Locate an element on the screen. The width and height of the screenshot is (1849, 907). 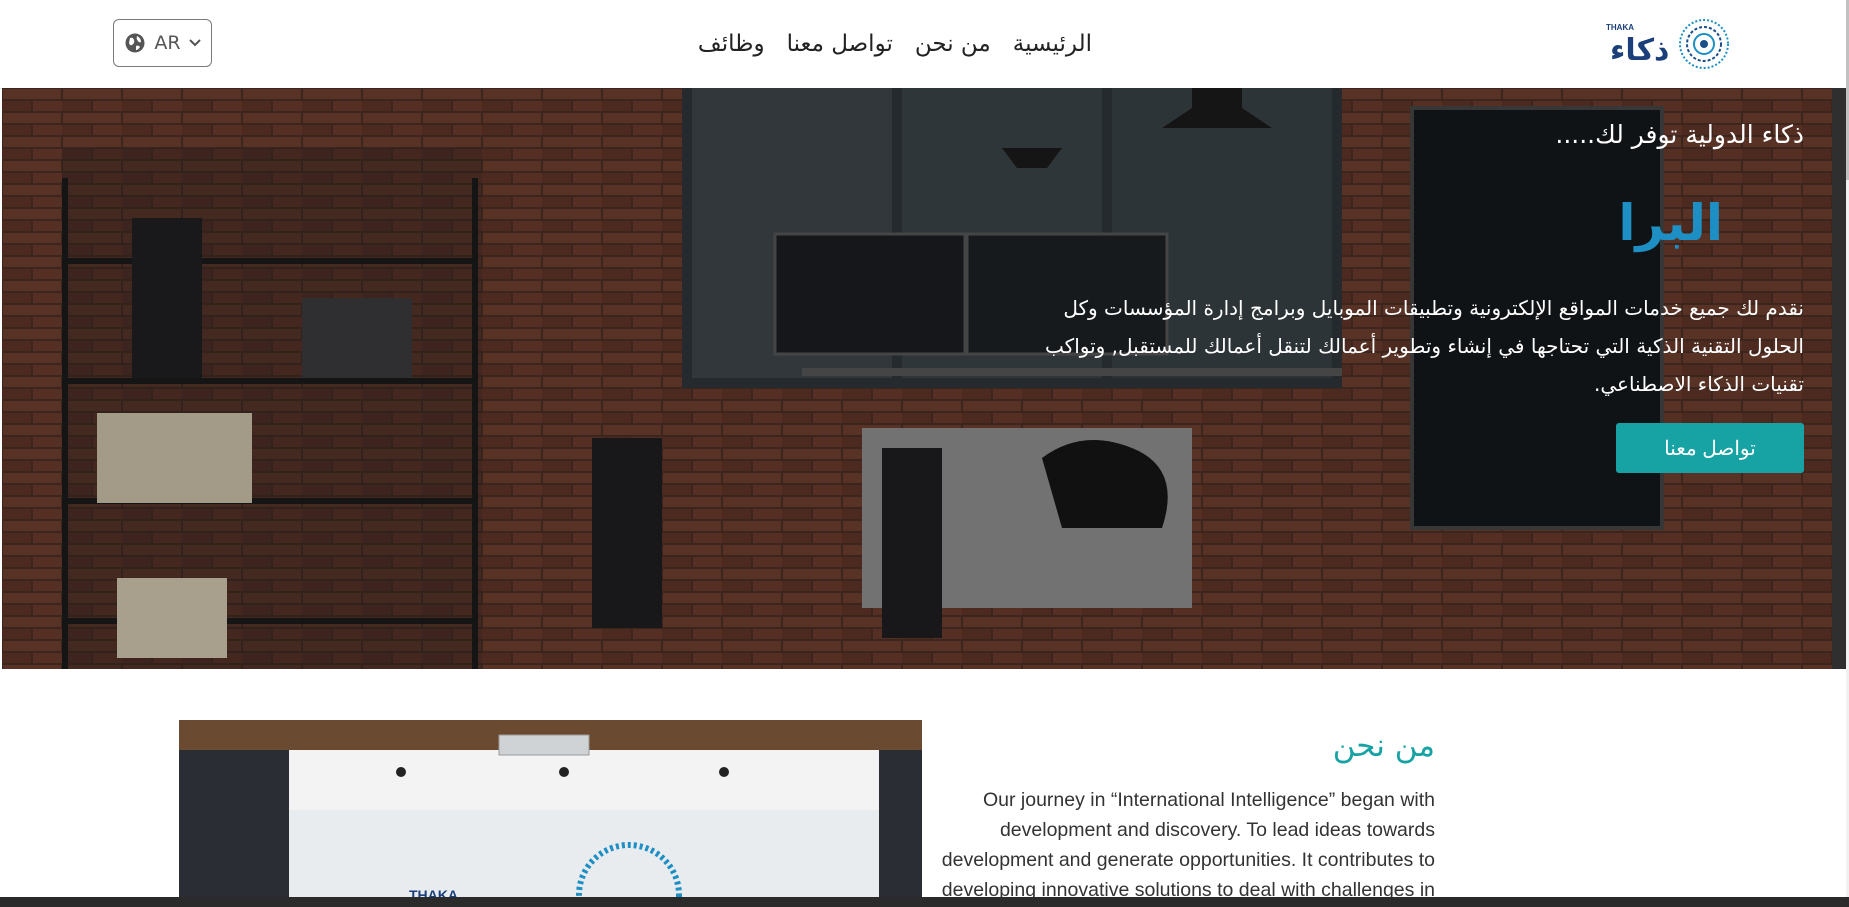
nav-home: الرئيسية is located at coordinates (1052, 44).